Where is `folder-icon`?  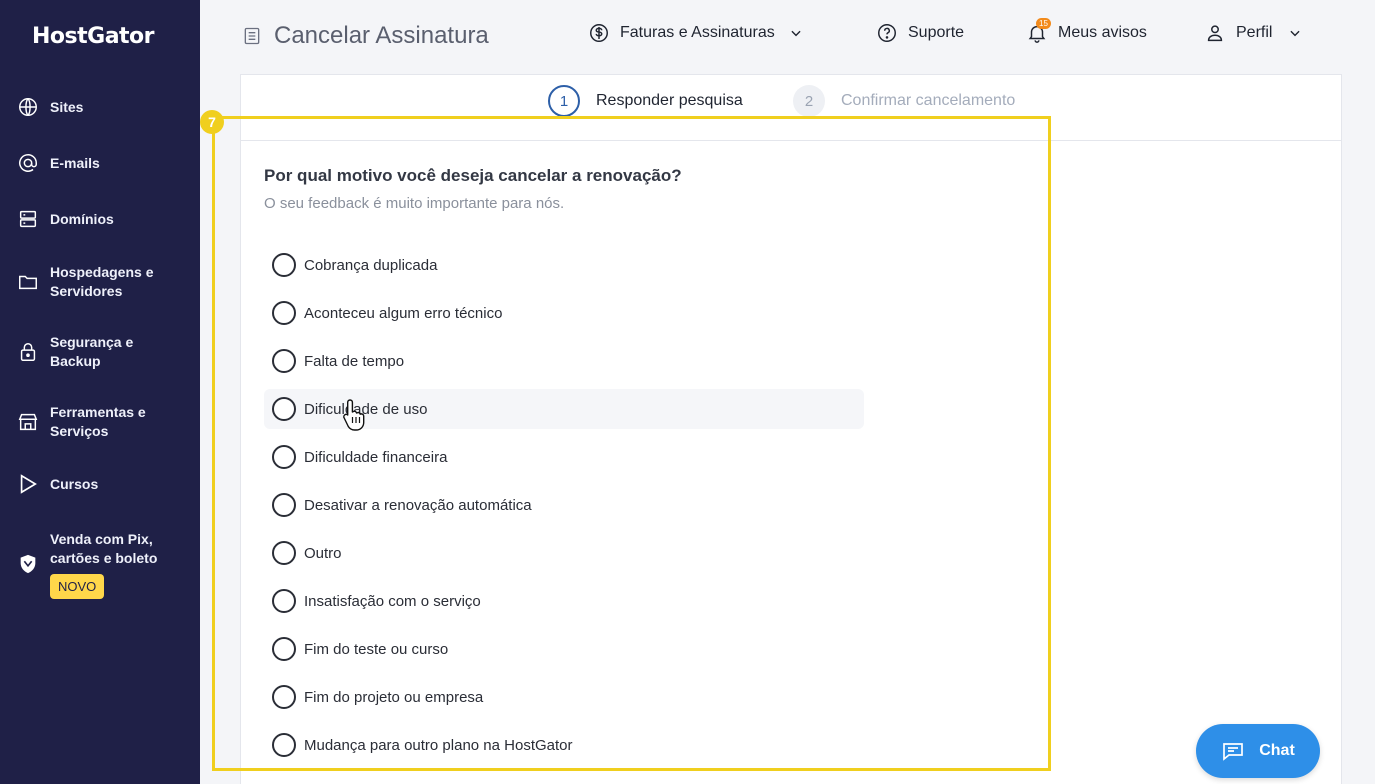
folder-icon is located at coordinates (28, 282).